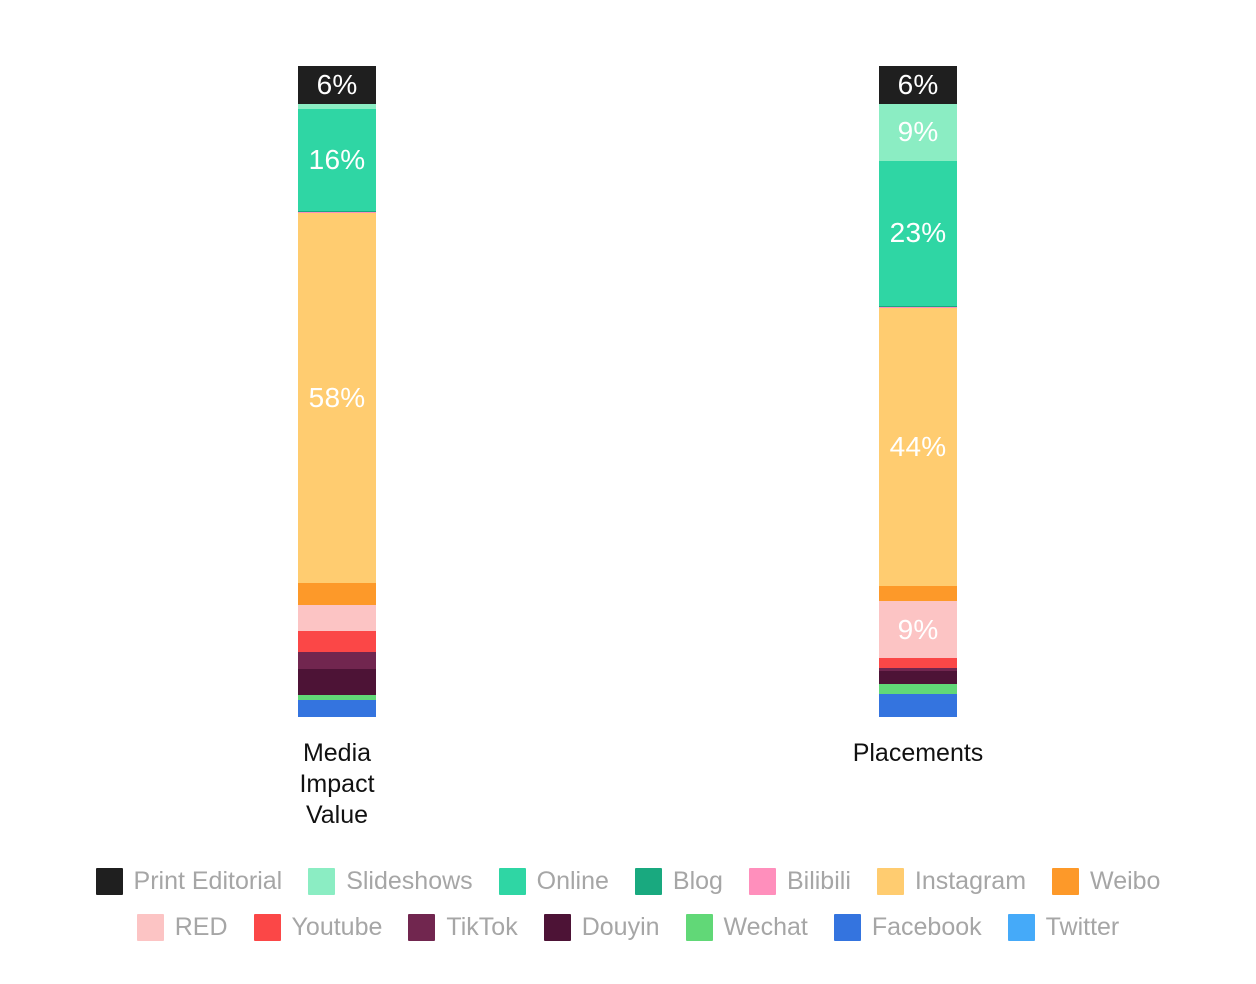  I want to click on legend-item-online: Online, so click(553, 880).